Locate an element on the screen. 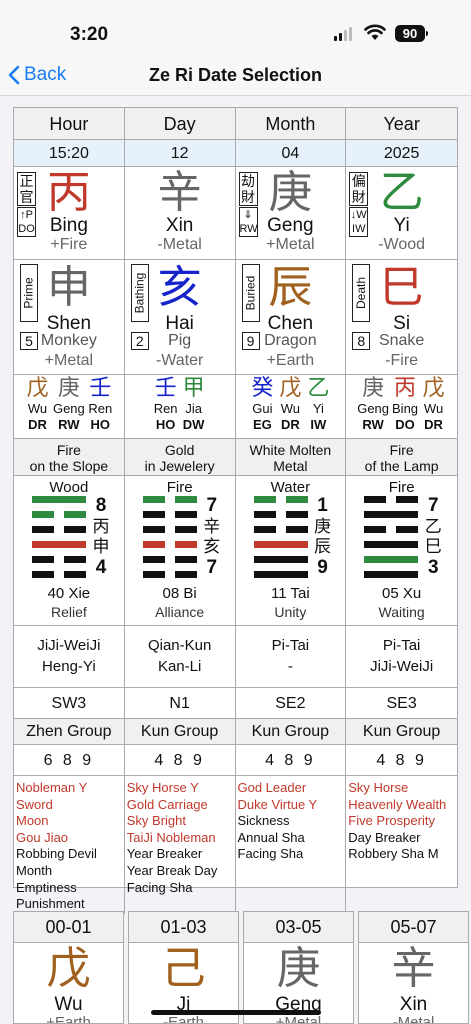 This screenshot has height=1024, width=471. hexagram-stem-char: 辛 is located at coordinates (212, 526).